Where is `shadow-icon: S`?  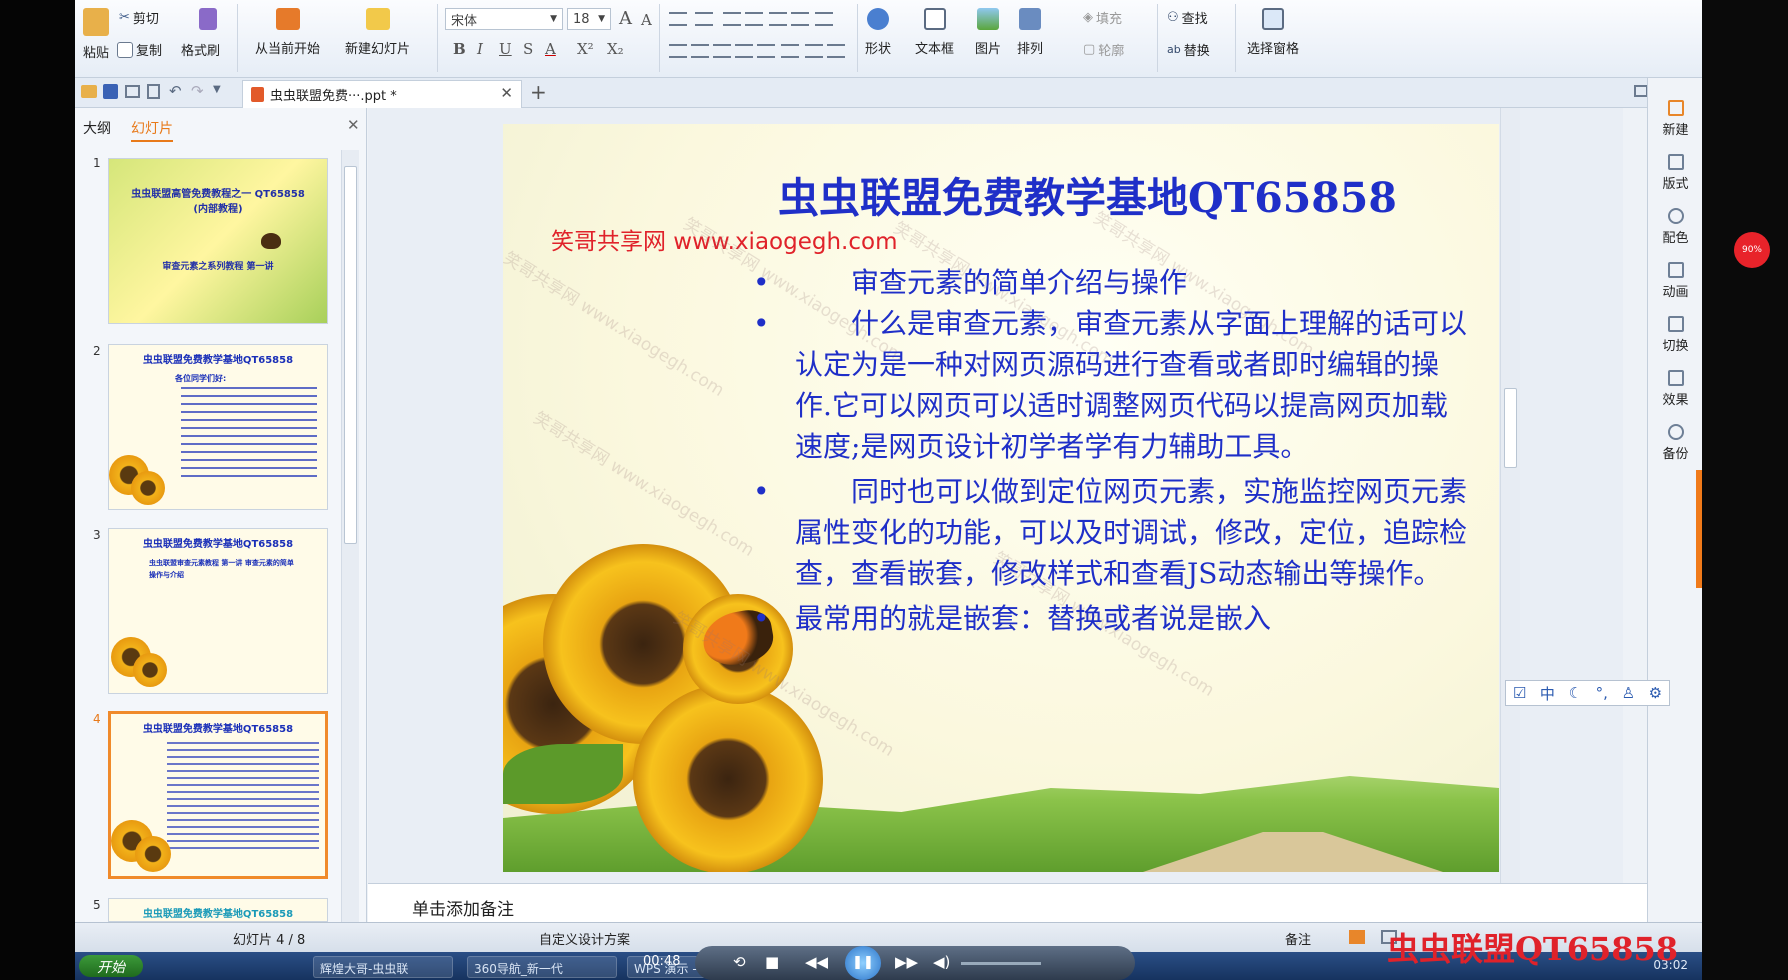 shadow-icon: S is located at coordinates (528, 49).